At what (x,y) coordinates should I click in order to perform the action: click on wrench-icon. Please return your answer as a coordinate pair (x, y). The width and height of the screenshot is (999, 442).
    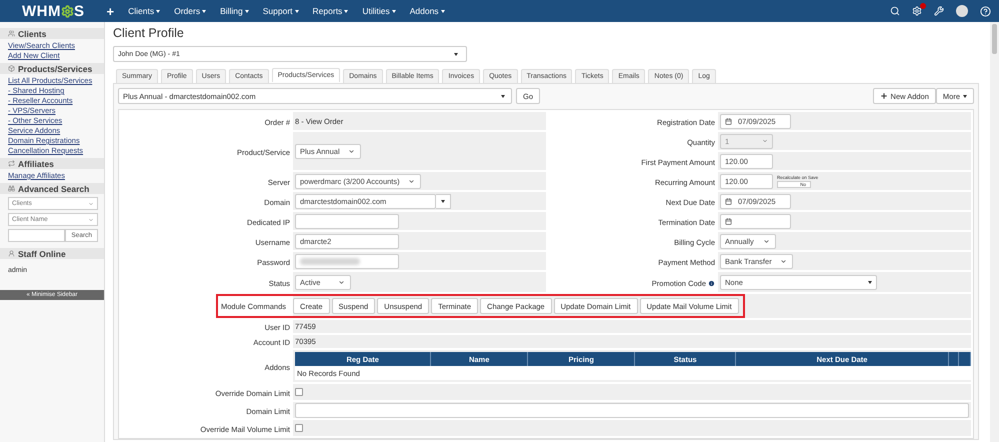
    Looking at the image, I should click on (939, 11).